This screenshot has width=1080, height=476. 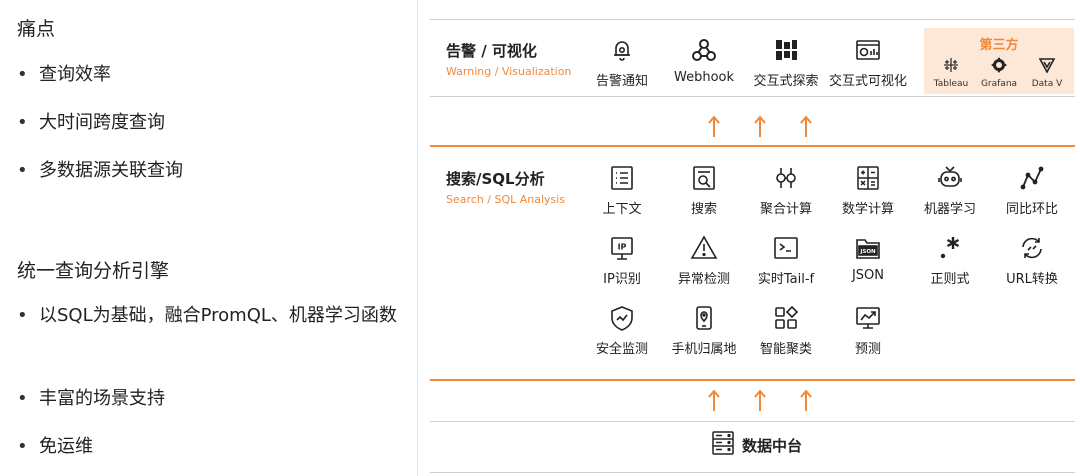 What do you see at coordinates (506, 188) in the screenshot?
I see `search-section-title: 搜索/SQL分析 Search / SQL Analysis` at bounding box center [506, 188].